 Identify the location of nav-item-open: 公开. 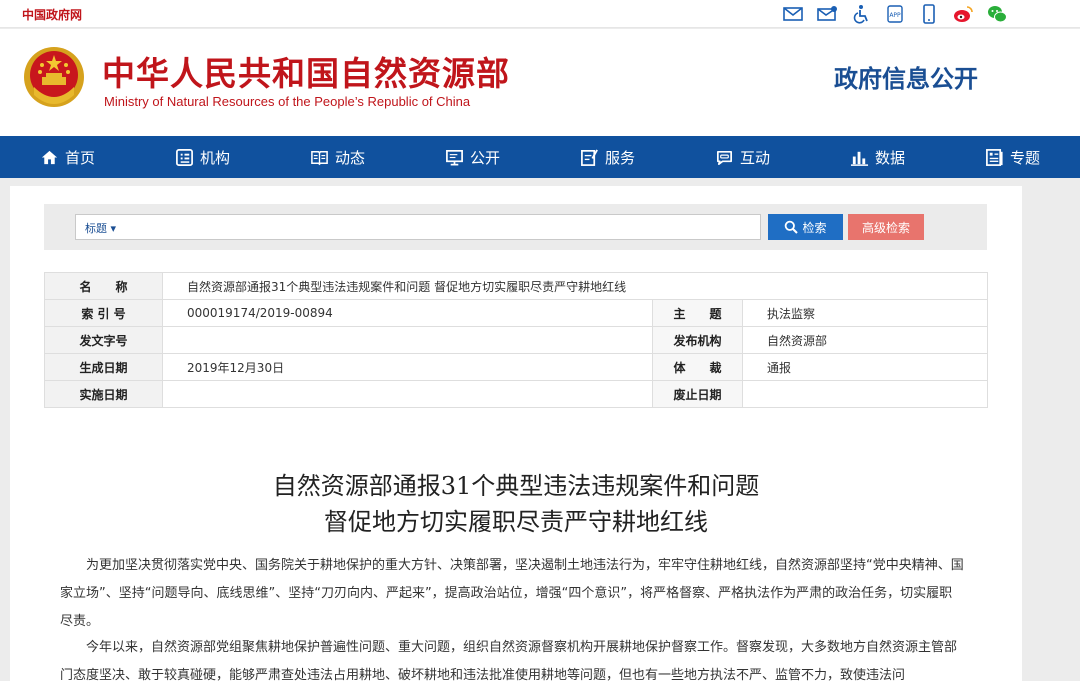
(472, 157).